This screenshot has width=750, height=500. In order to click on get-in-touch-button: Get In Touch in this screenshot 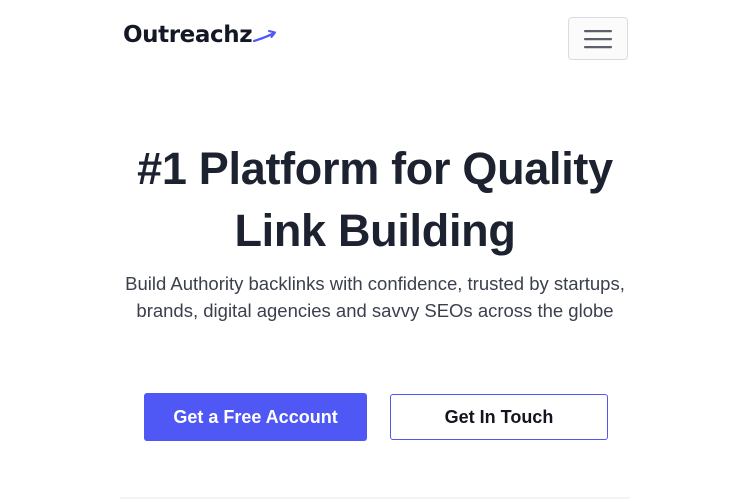, I will do `click(499, 417)`.